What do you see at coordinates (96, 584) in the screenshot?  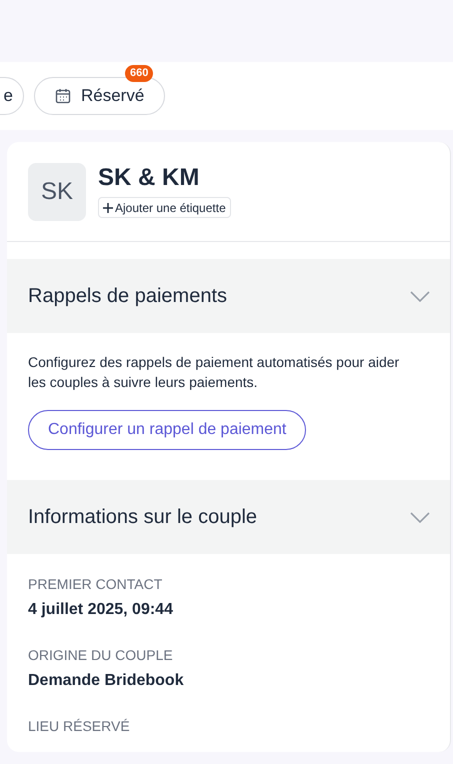 I see `field-label: PREMIER CONTACT` at bounding box center [96, 584].